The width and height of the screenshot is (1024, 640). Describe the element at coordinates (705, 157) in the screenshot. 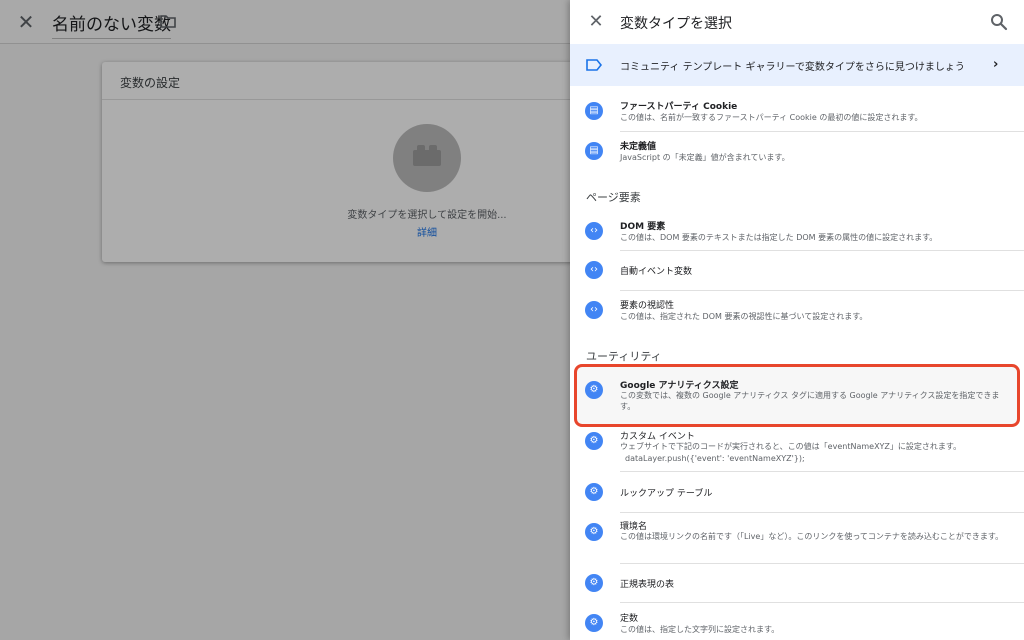

I see `item-description: JavaScript の「未定義」値が含まれています。` at that location.